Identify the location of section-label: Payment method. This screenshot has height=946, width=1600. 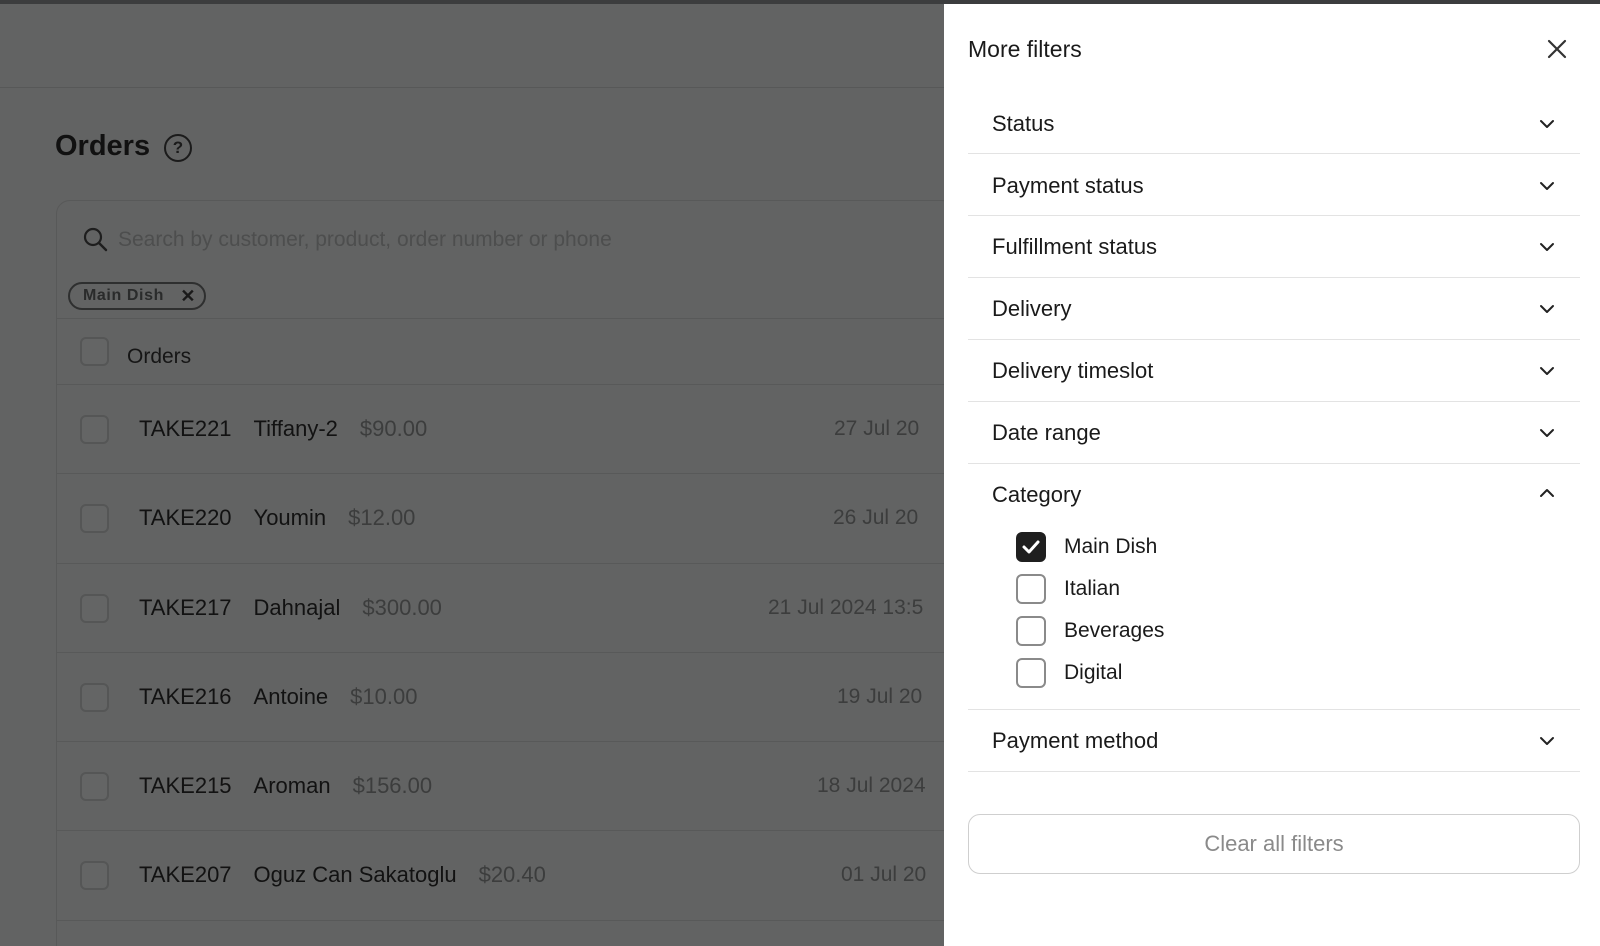
(1075, 740).